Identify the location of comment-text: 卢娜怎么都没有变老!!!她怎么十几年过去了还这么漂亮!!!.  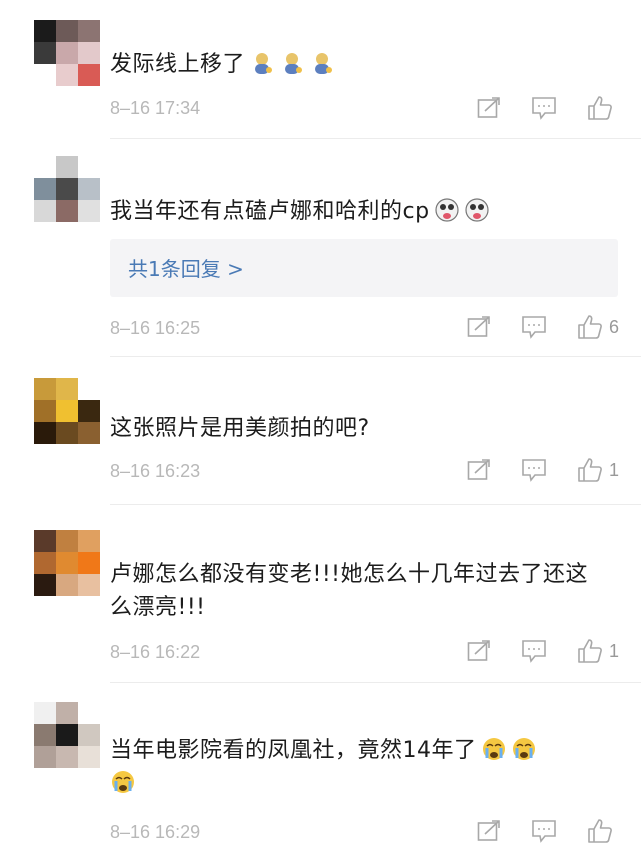
(360, 591).